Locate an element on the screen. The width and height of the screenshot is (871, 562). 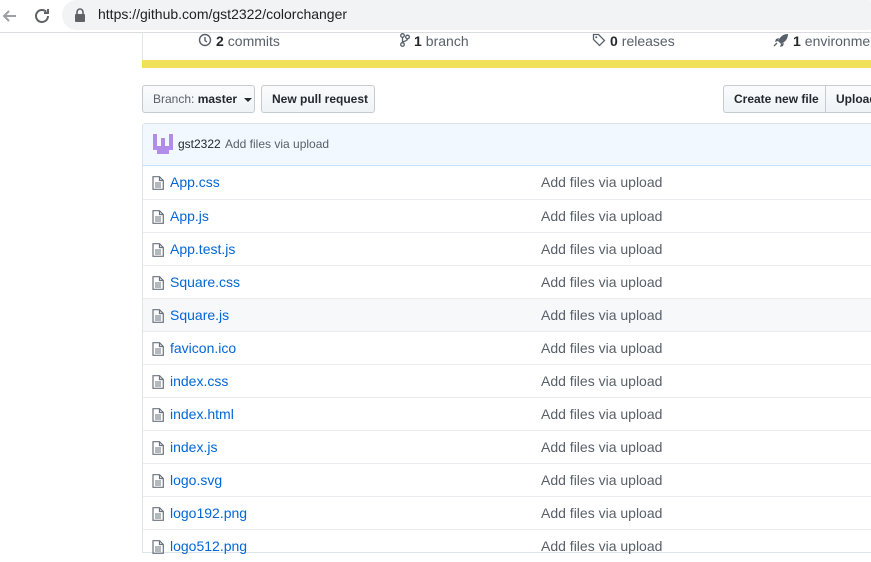
commits-count: 2 is located at coordinates (220, 41).